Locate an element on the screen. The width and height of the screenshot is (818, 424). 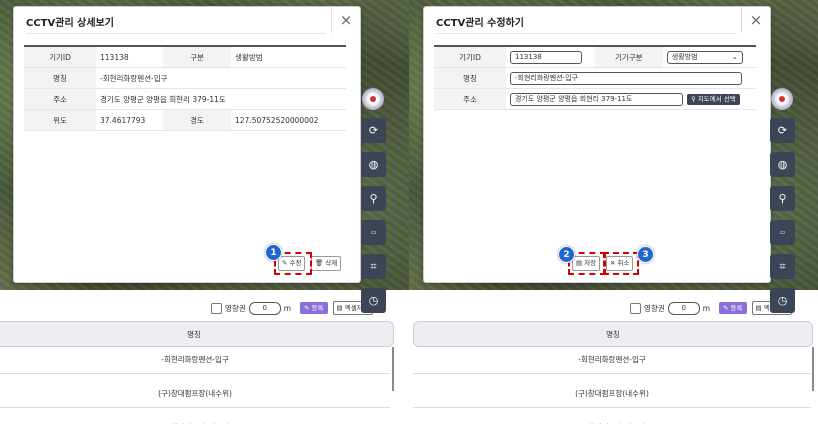
type-cell: 생활방범 ⌄ is located at coordinates (709, 56).